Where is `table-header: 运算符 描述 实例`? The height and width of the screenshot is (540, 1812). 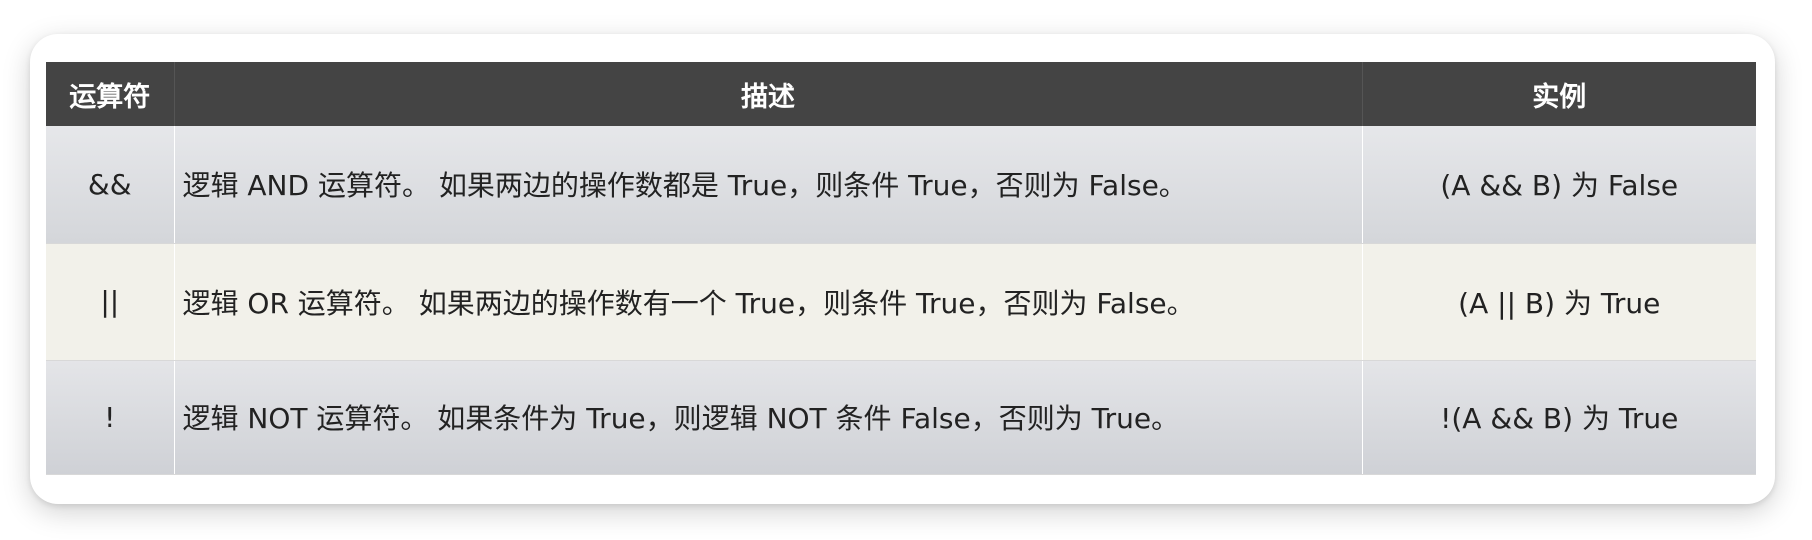 table-header: 运算符 描述 实例 is located at coordinates (901, 94).